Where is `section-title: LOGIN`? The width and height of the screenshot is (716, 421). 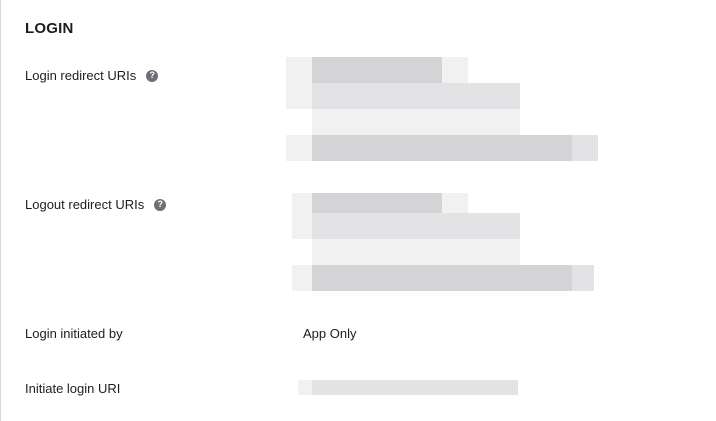 section-title: LOGIN is located at coordinates (49, 28).